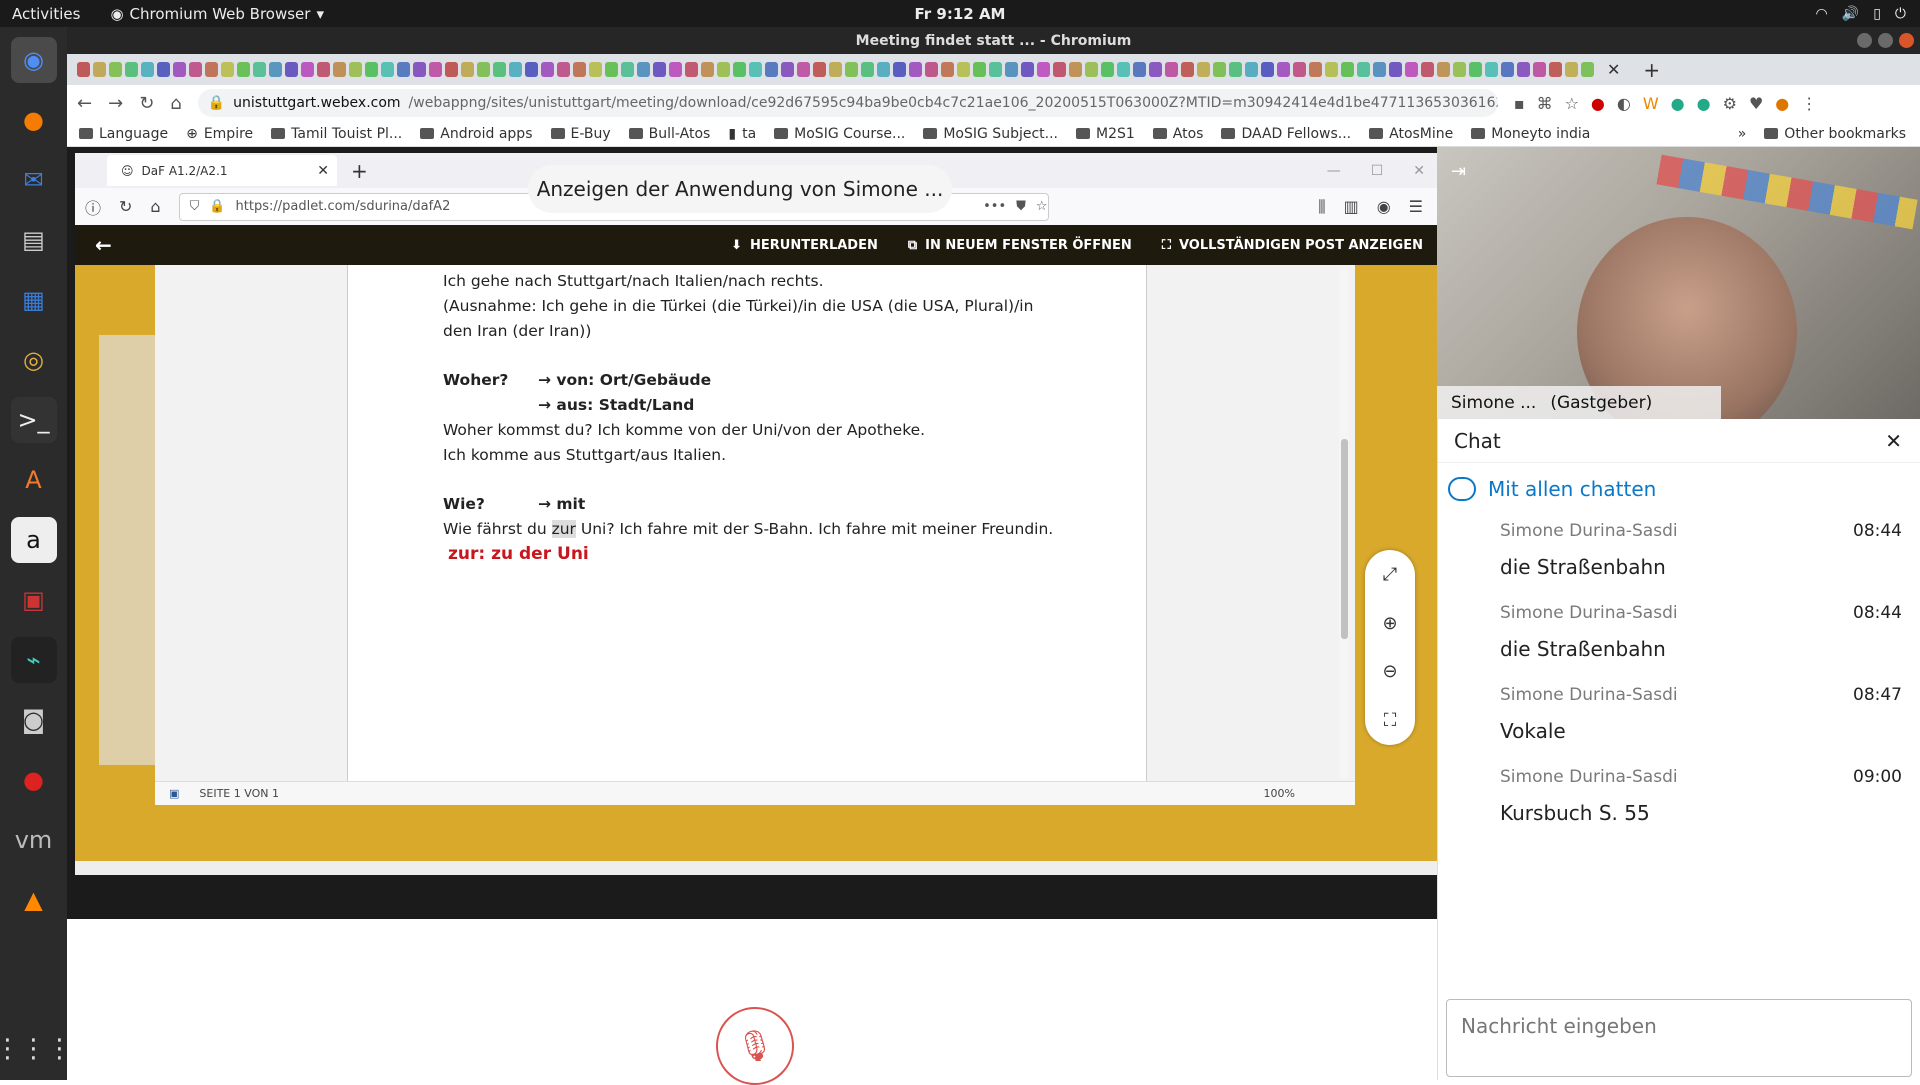 This screenshot has height=1085, width=1920. I want to click on software-icon: A, so click(34, 480).